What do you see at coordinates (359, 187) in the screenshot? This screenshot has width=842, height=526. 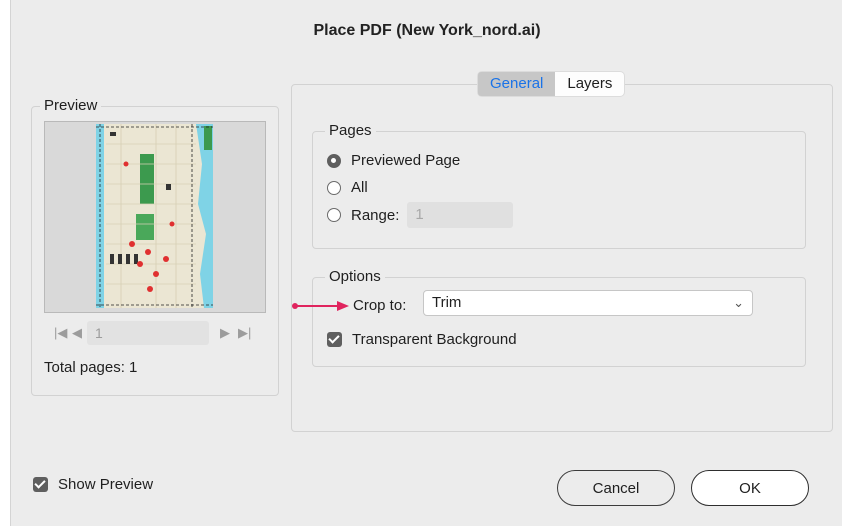 I see `radio-all-label: All` at bounding box center [359, 187].